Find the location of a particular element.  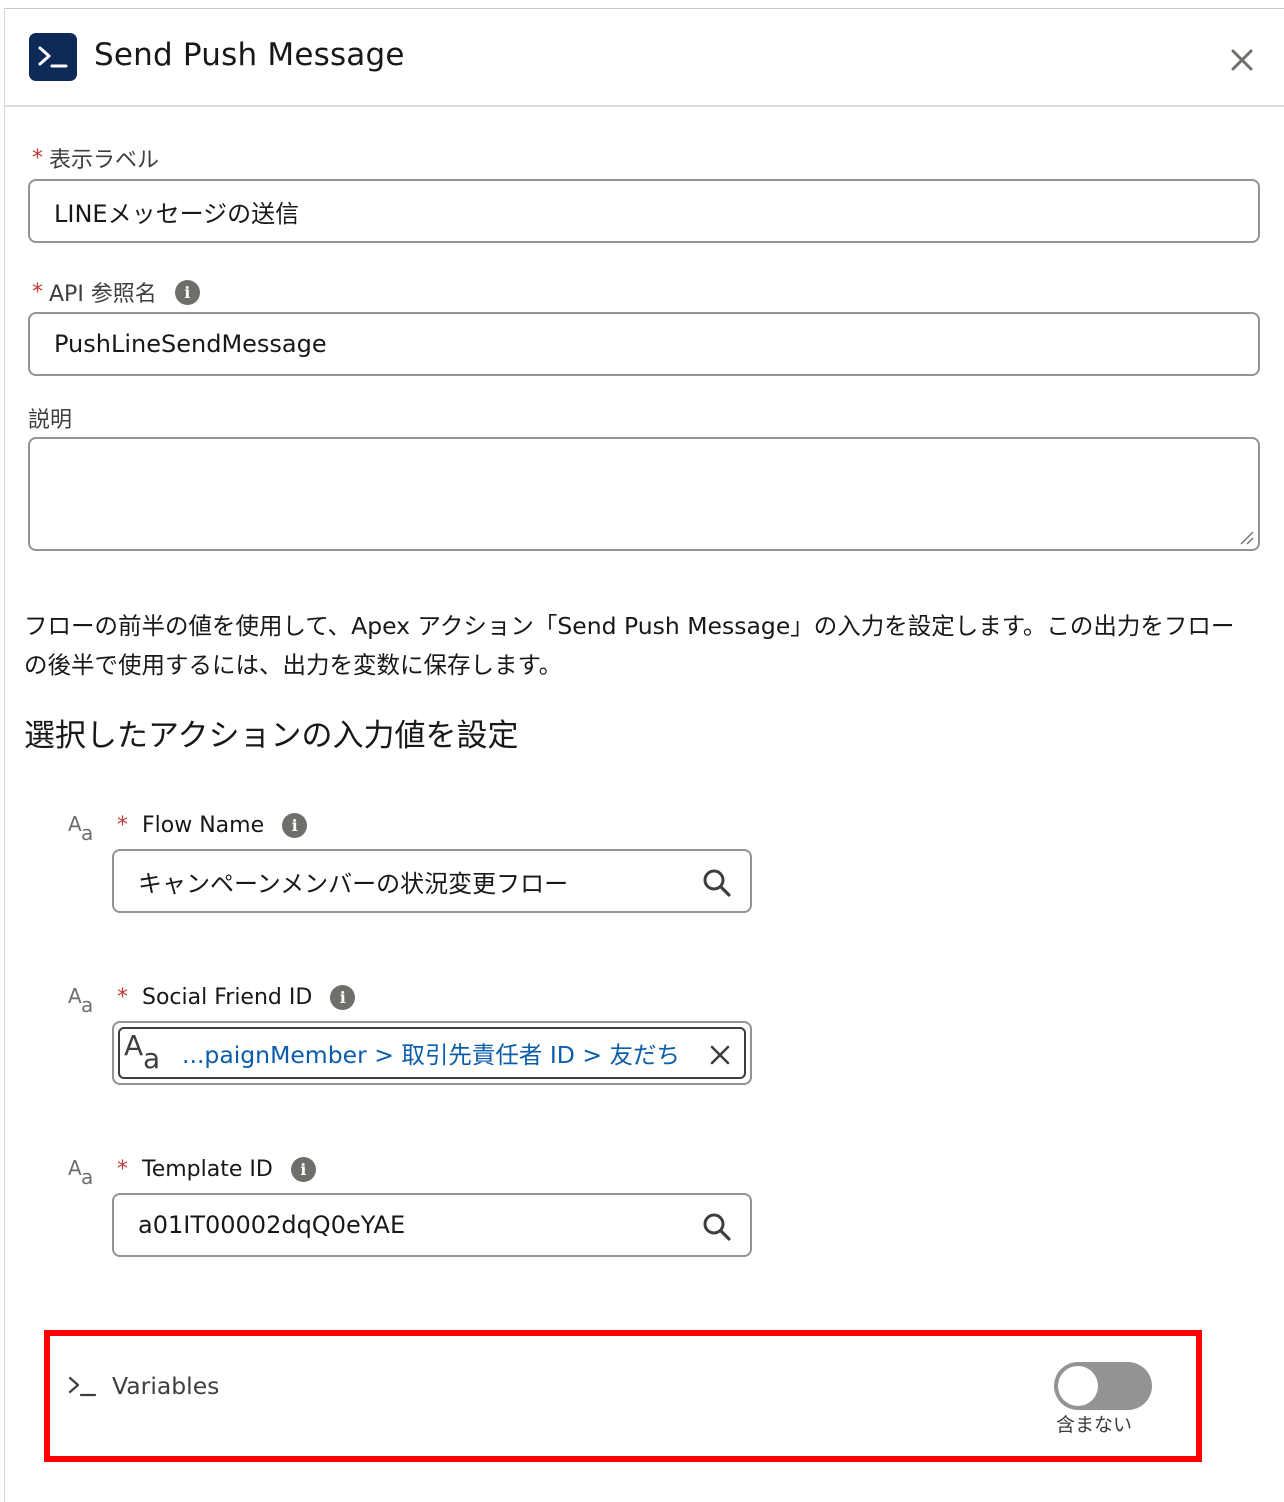

description-textarea is located at coordinates (644, 494).